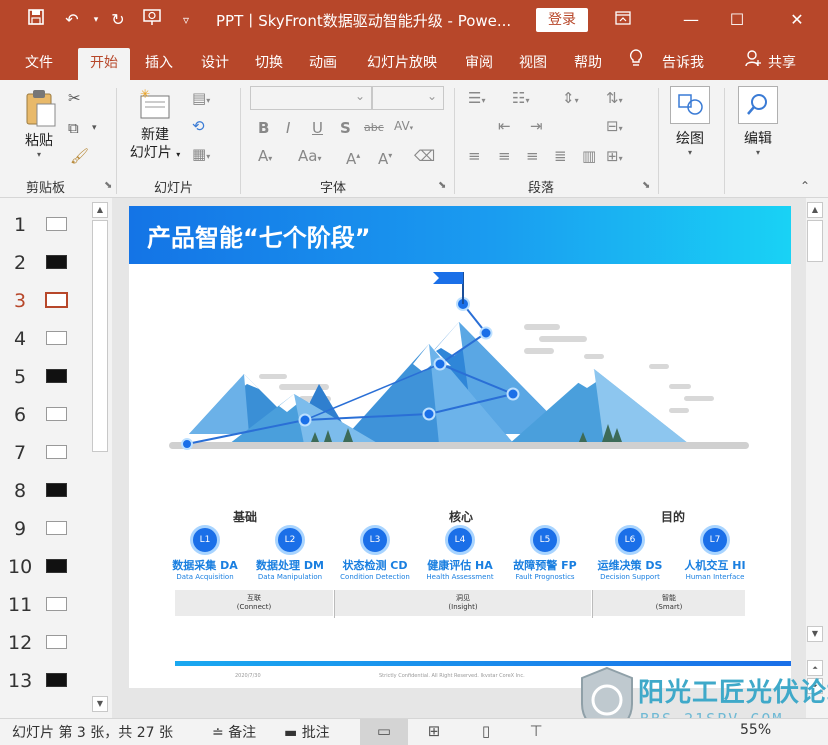  What do you see at coordinates (403, 127) in the screenshot?
I see `character-spacing-icon: AV▾` at bounding box center [403, 127].